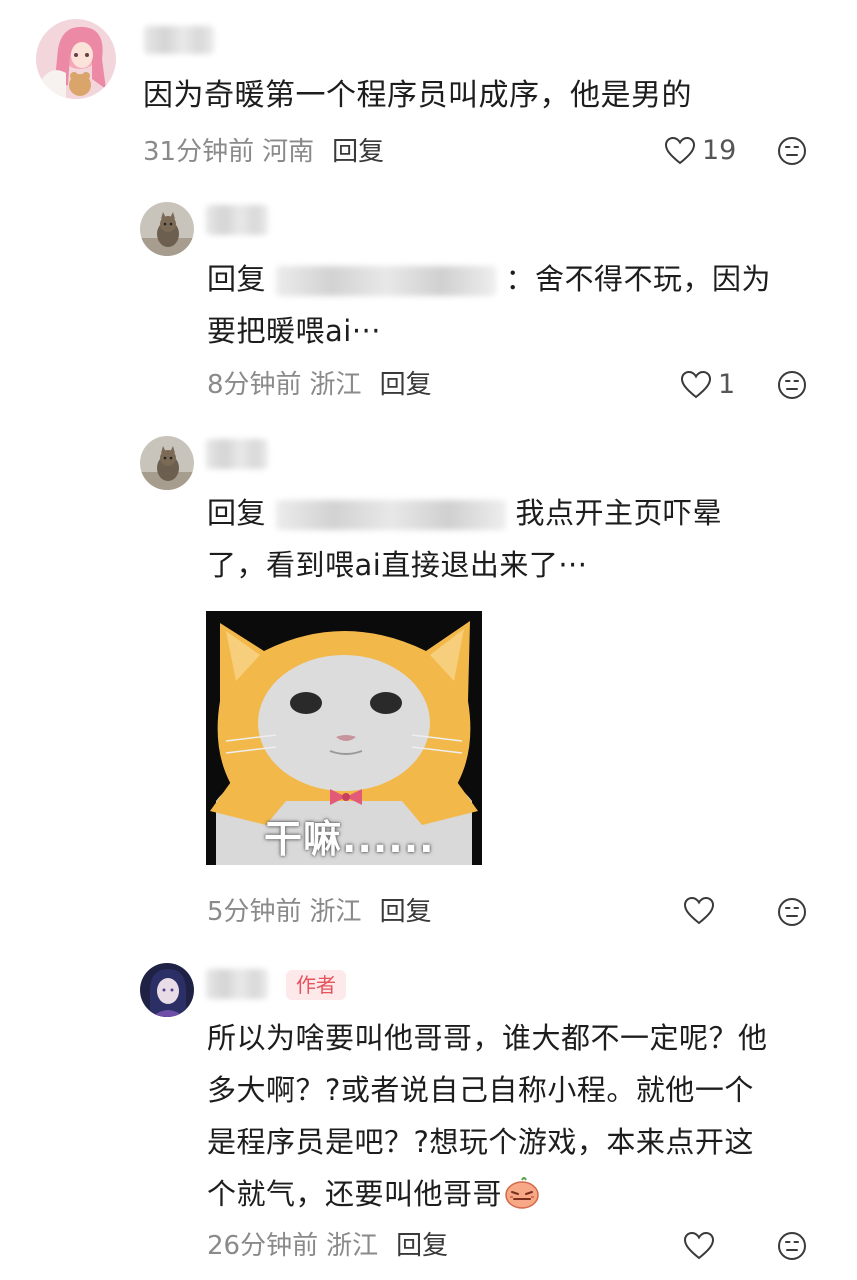 This screenshot has width=857, height=1280. I want to click on like-count: 19, so click(719, 150).